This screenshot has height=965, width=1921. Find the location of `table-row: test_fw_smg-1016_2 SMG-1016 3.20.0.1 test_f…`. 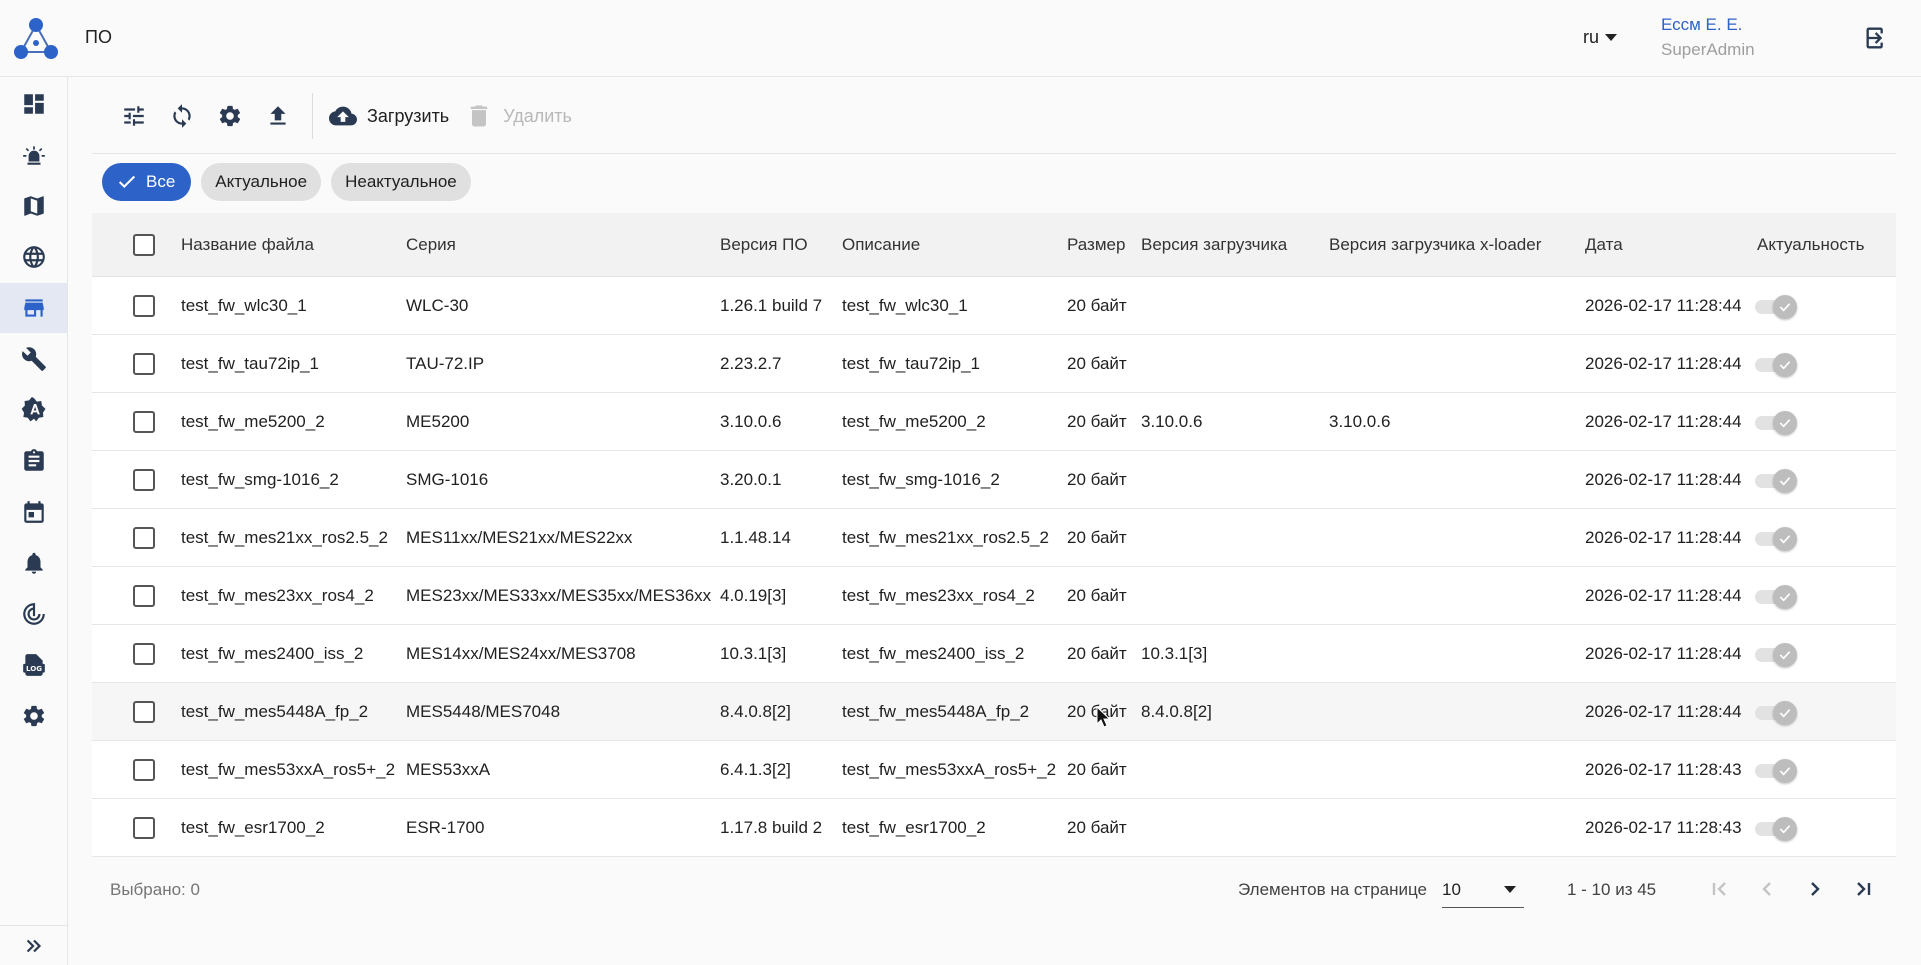

table-row: test_fw_smg-1016_2 SMG-1016 3.20.0.1 test_f… is located at coordinates (994, 480).